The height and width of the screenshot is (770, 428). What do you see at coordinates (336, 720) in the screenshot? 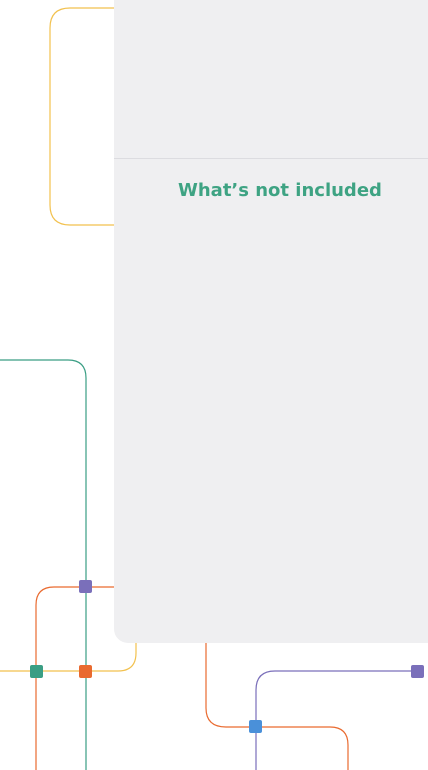
I see `purple-line` at bounding box center [336, 720].